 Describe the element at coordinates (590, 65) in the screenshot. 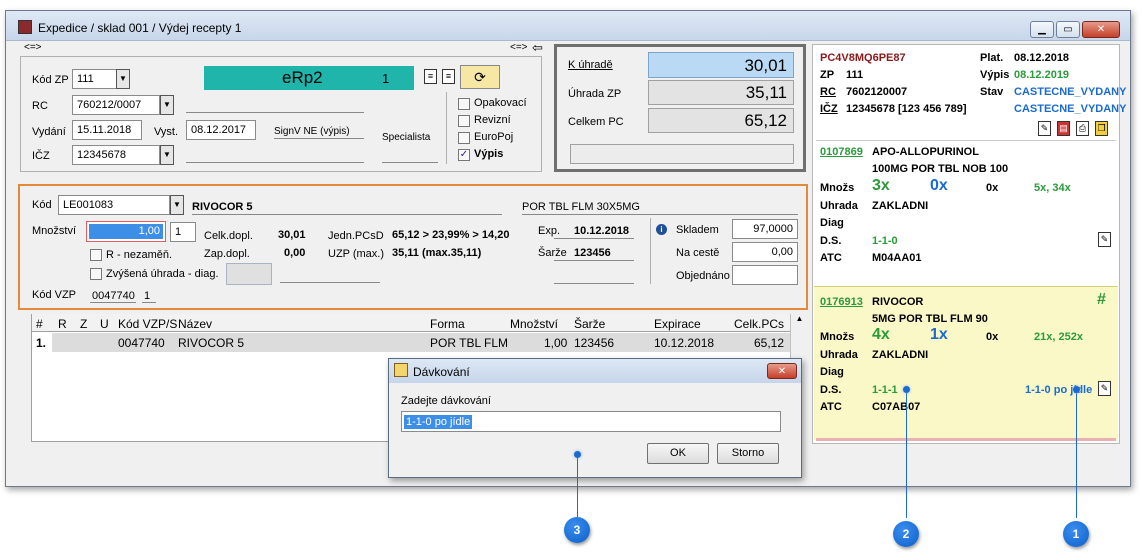

I see `k-uhrade-label: K úhradě` at that location.